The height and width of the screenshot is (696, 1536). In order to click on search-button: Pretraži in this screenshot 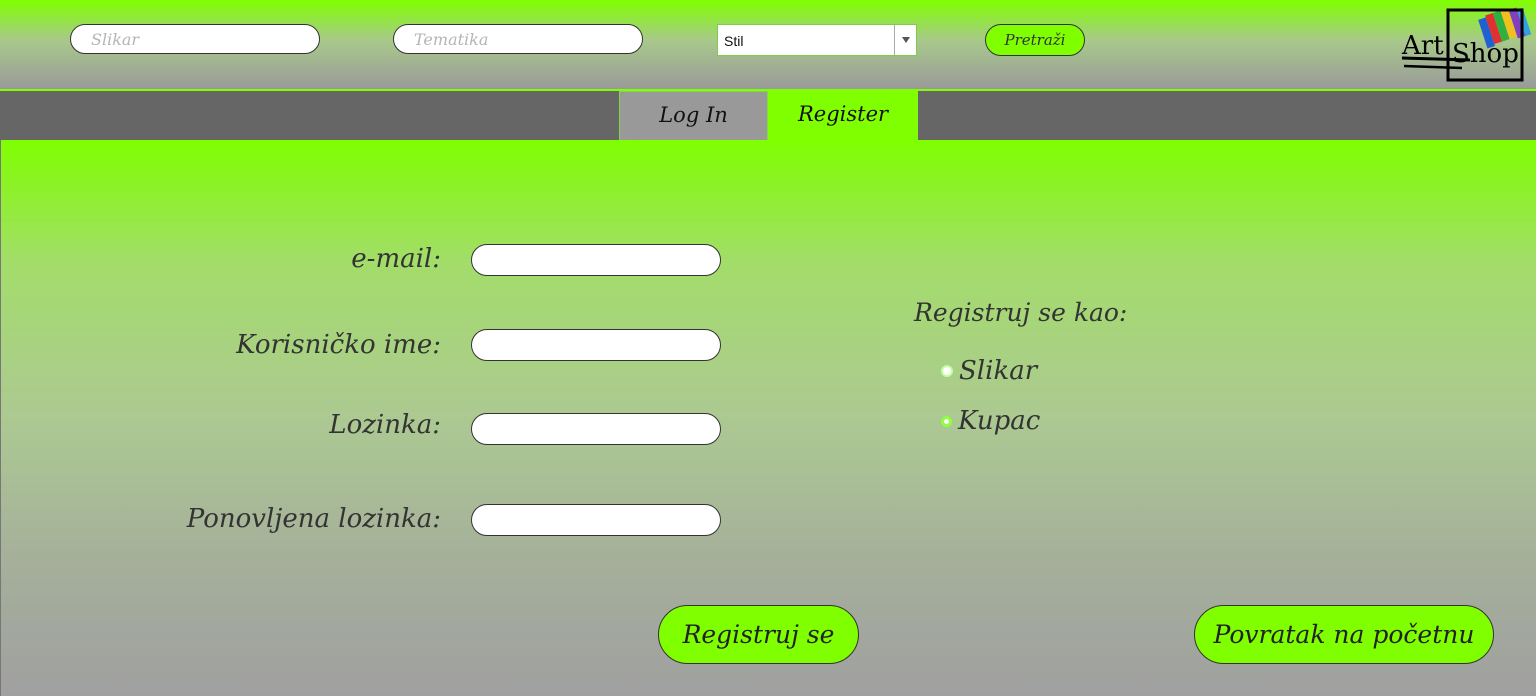, I will do `click(1035, 40)`.